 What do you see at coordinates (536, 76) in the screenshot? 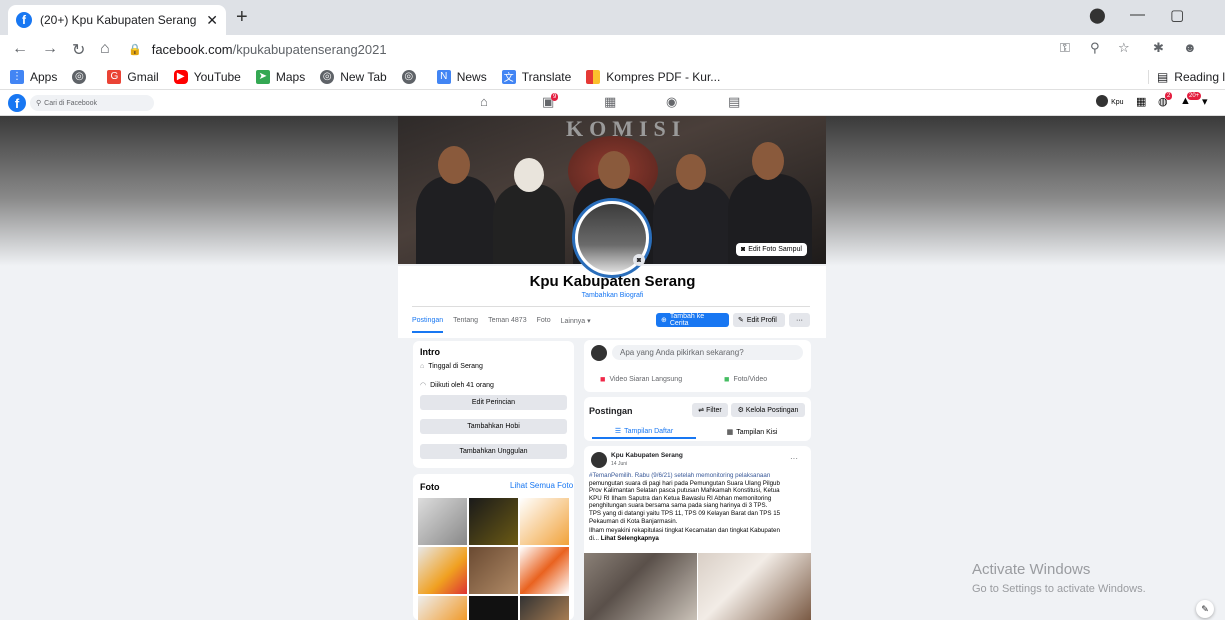
I see `bookmark-translate: 文 Translate` at bounding box center [536, 76].